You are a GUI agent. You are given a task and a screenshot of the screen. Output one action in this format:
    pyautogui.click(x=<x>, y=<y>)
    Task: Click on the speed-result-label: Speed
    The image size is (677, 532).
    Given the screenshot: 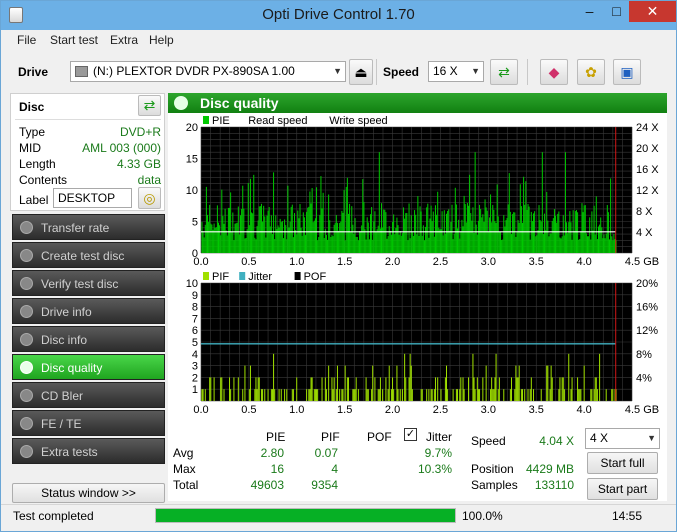 What is the action you would take?
    pyautogui.click(x=488, y=441)
    